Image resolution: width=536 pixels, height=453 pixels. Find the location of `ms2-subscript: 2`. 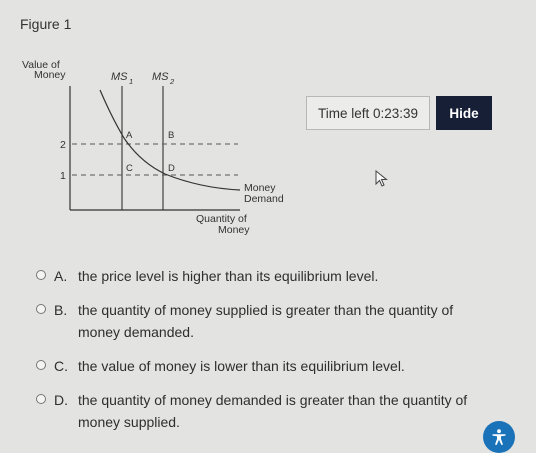

ms2-subscript: 2 is located at coordinates (172, 81).